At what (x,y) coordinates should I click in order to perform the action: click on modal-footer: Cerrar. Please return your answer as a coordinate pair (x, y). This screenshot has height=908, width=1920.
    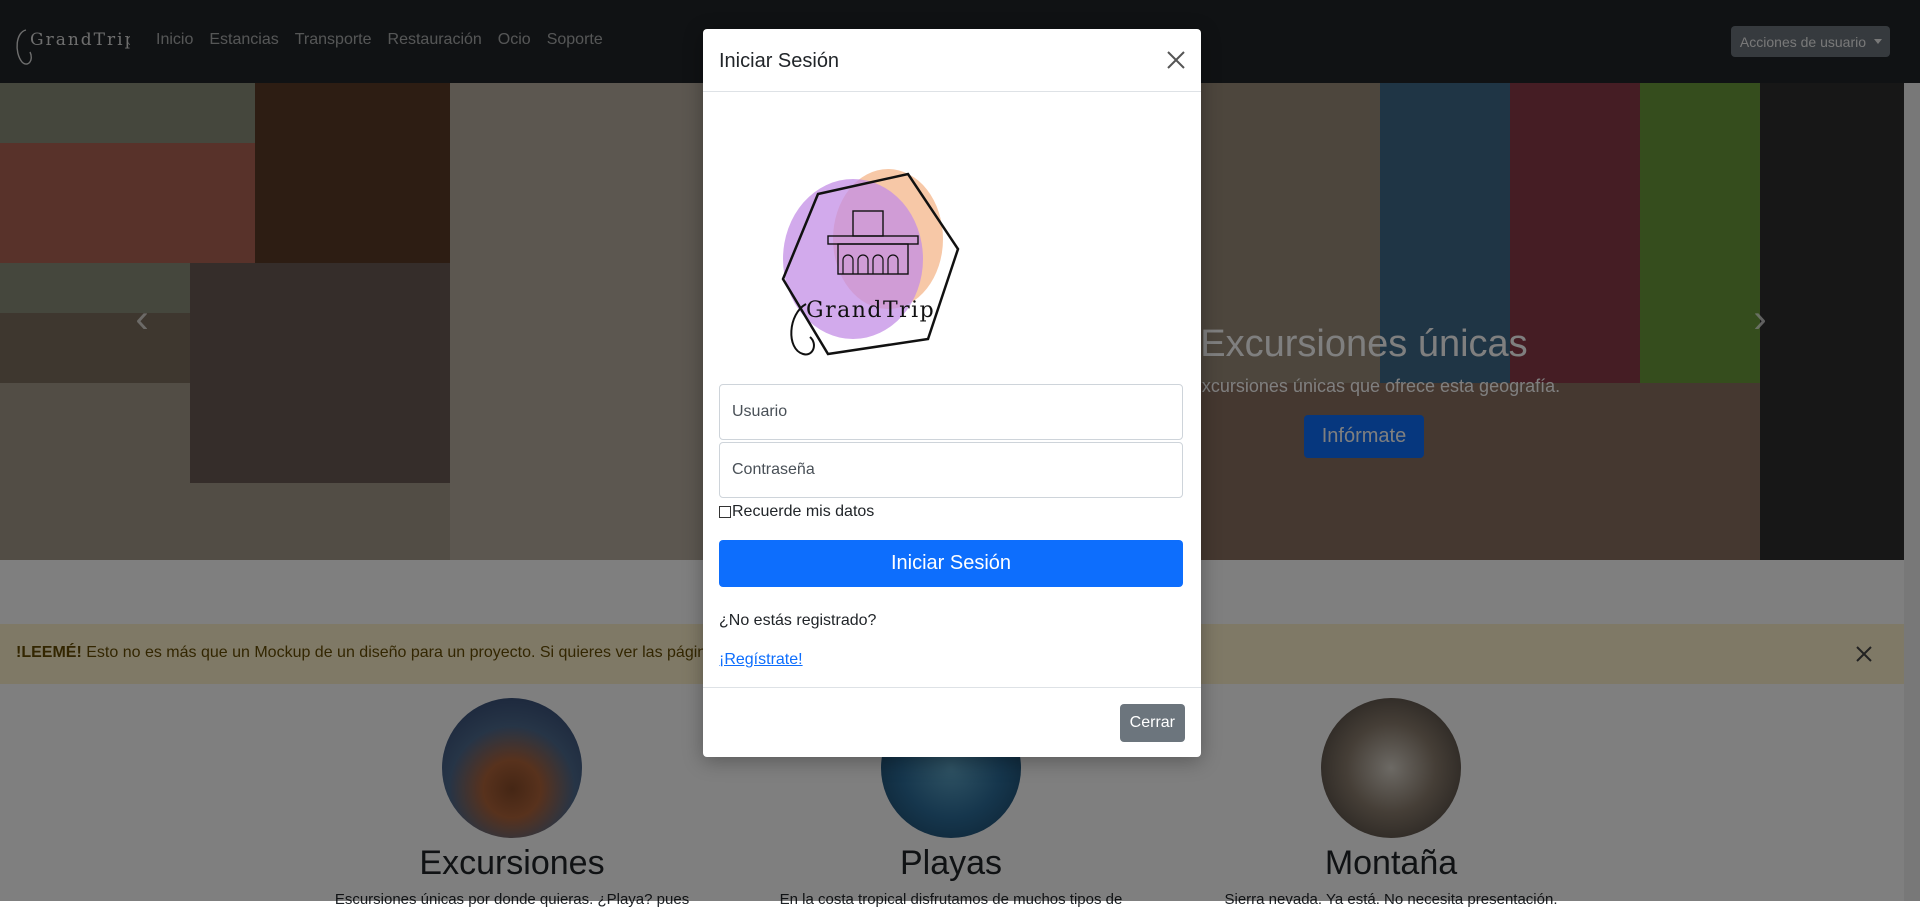
    Looking at the image, I should click on (952, 722).